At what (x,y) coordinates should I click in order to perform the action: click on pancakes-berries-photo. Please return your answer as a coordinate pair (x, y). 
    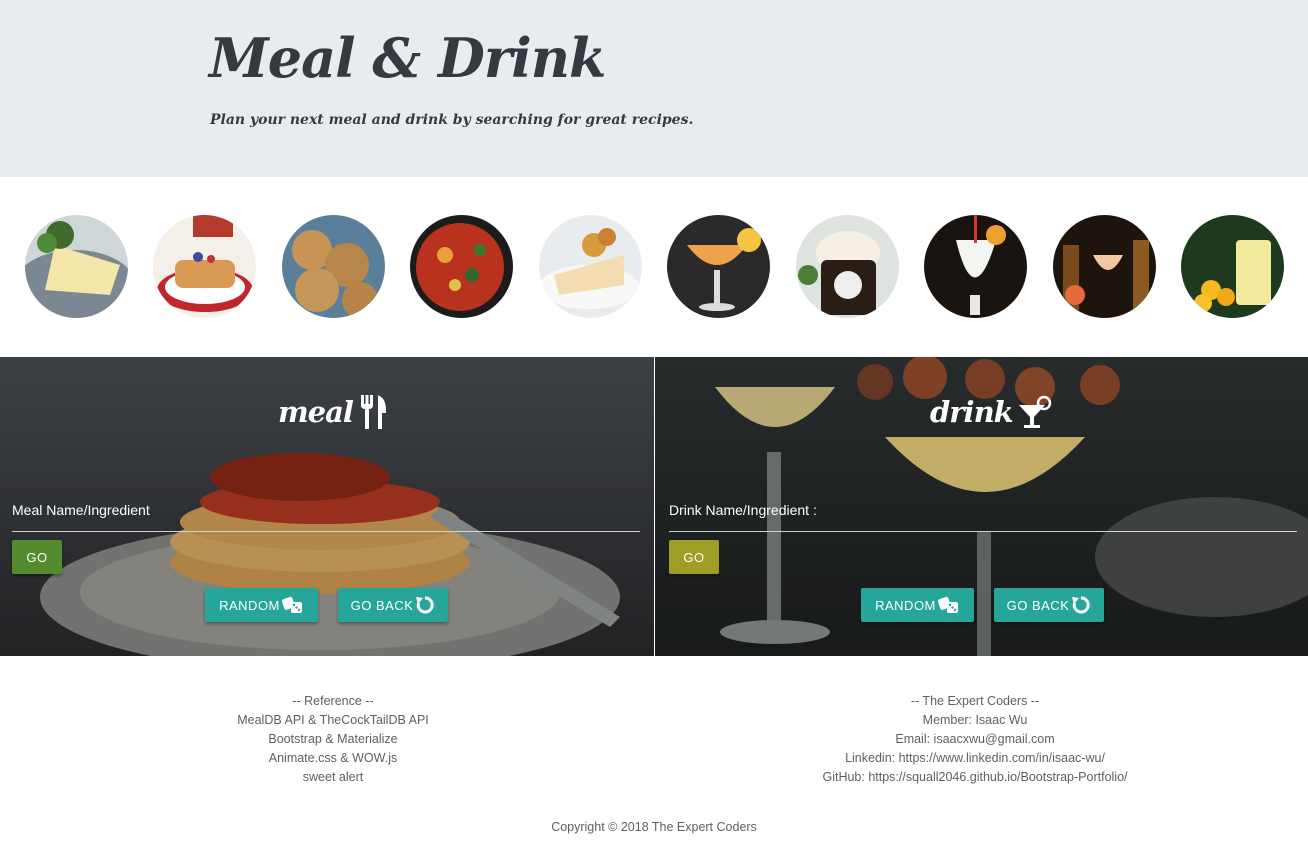
    Looking at the image, I should click on (204, 266).